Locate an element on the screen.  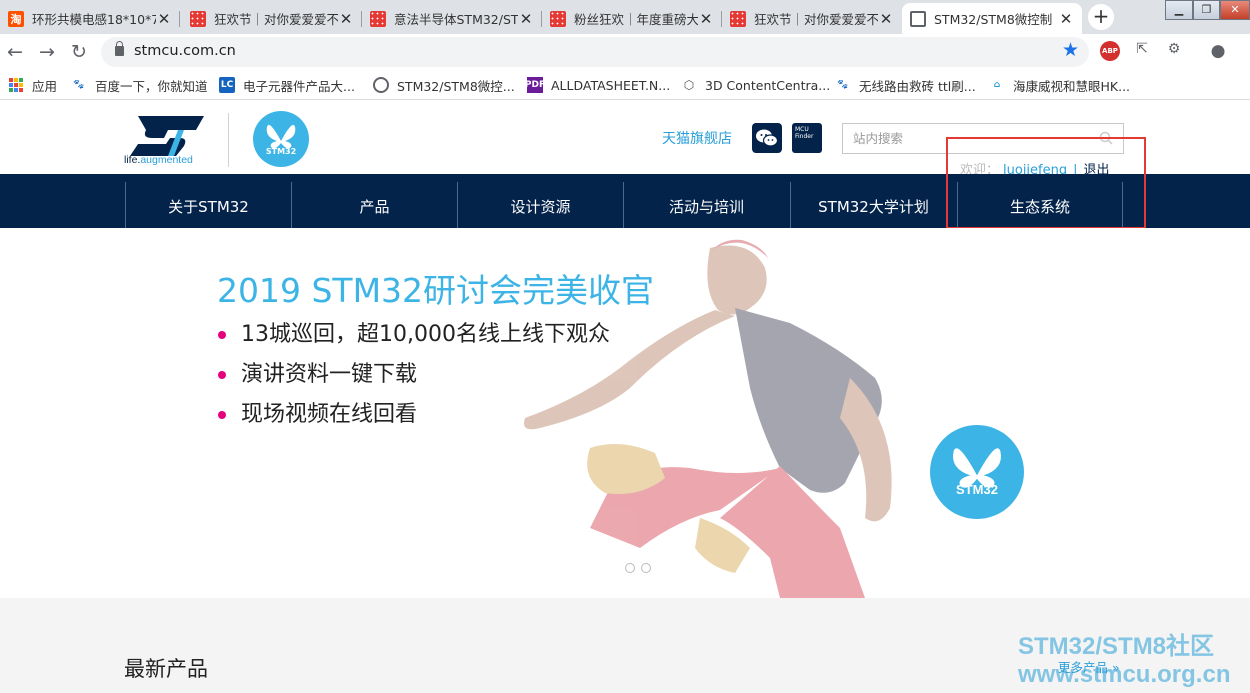
community-watermark: STM32/STM8社区 www.stmcu.org.cn is located at coordinates (1124, 661).